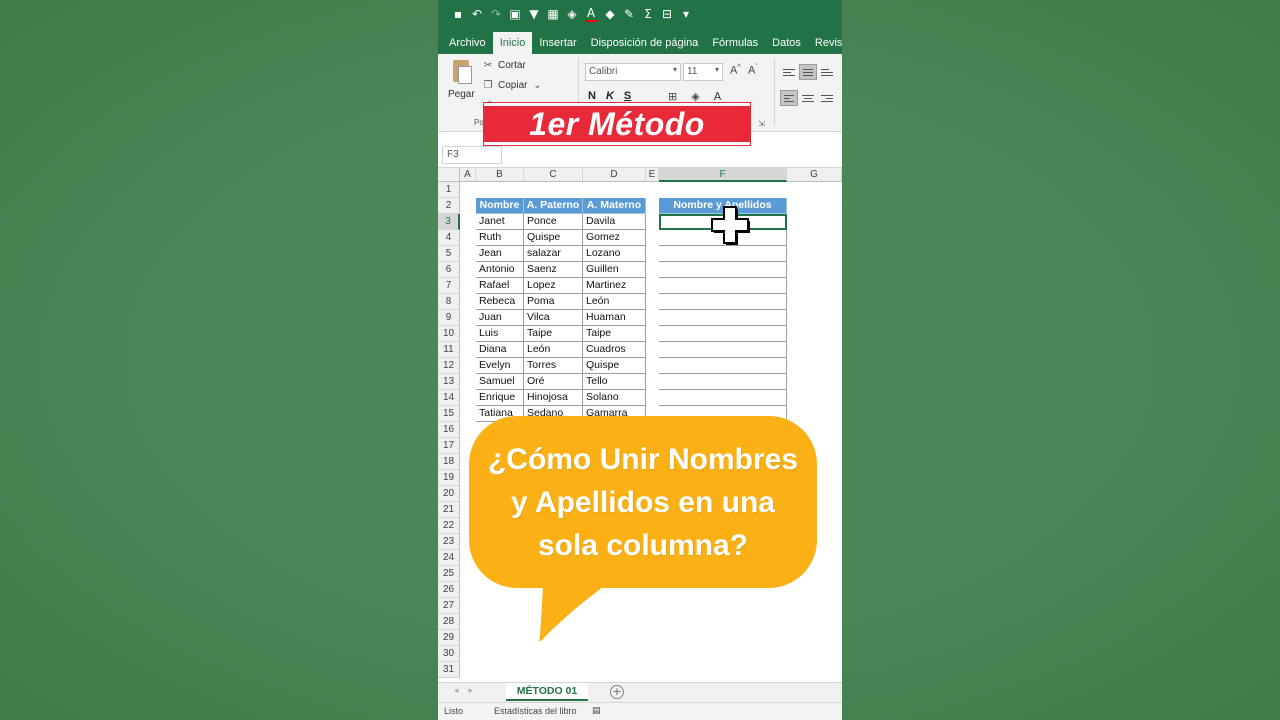  Describe the element at coordinates (461, 94) in the screenshot. I see `paste-button: Pegar` at that location.